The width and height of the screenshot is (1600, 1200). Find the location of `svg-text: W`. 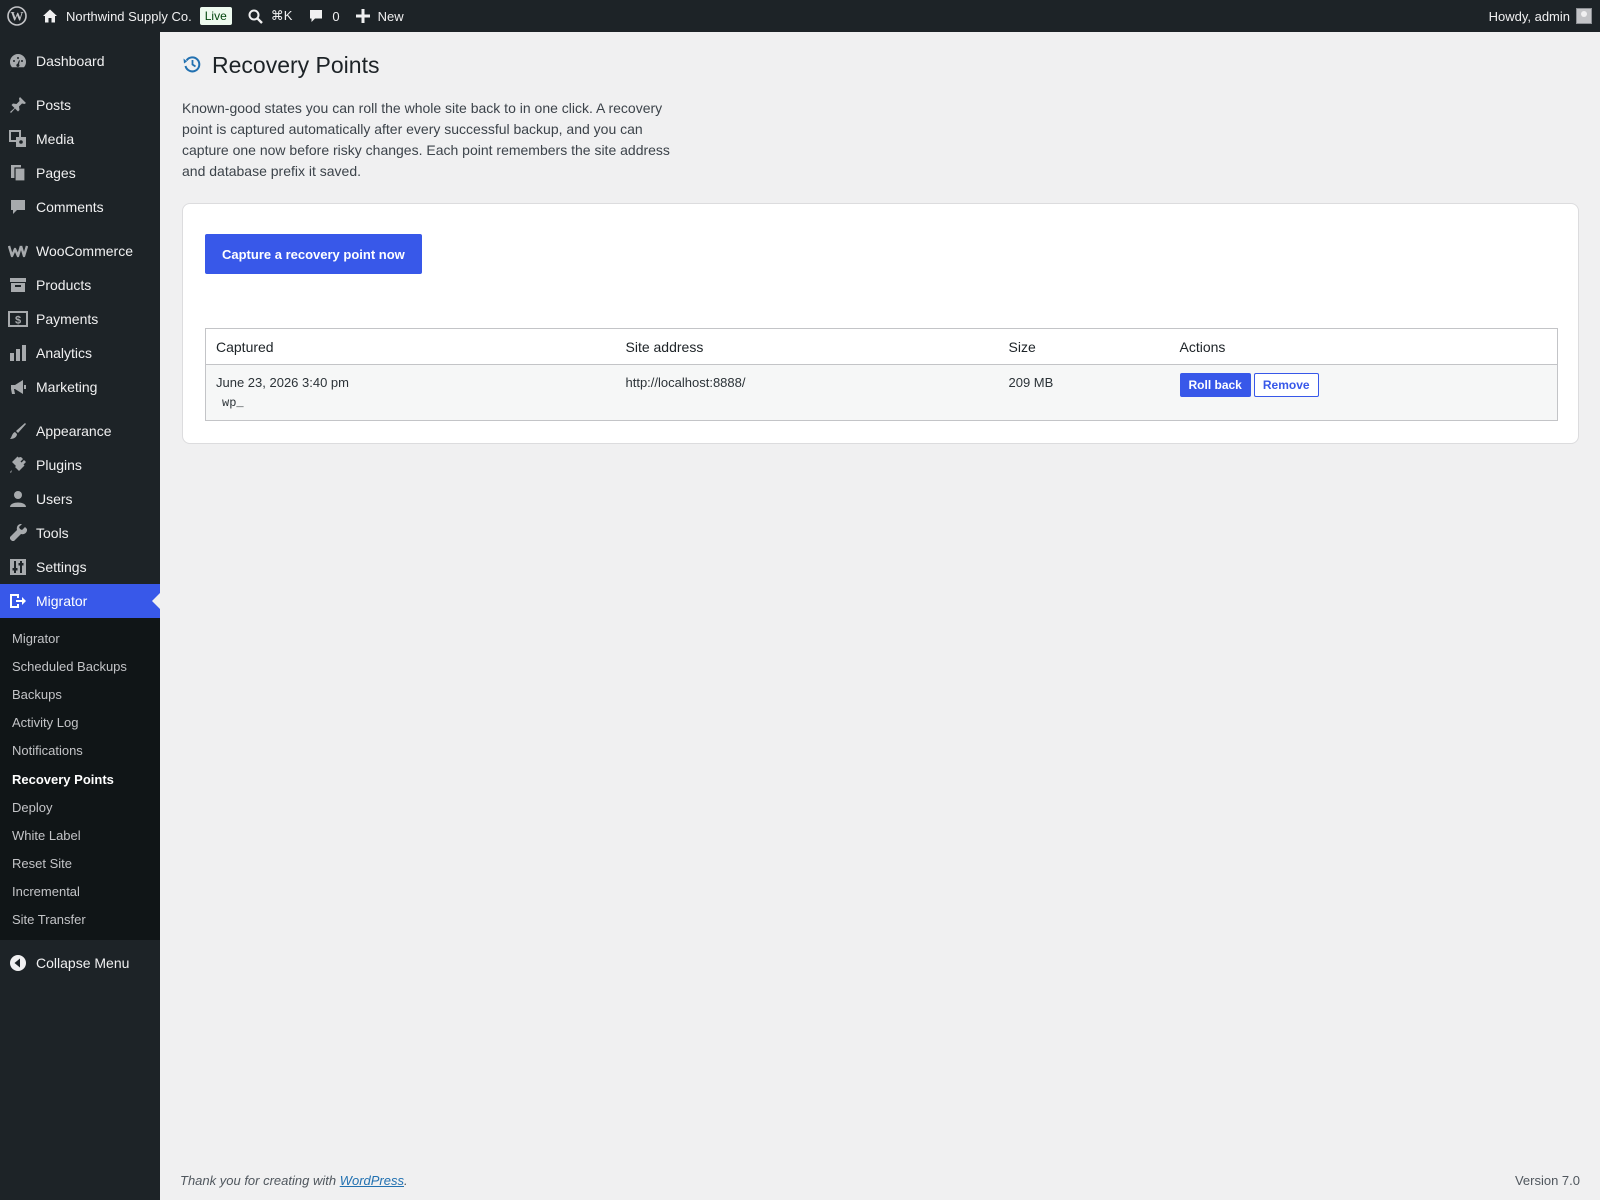

svg-text: W is located at coordinates (17, 16).